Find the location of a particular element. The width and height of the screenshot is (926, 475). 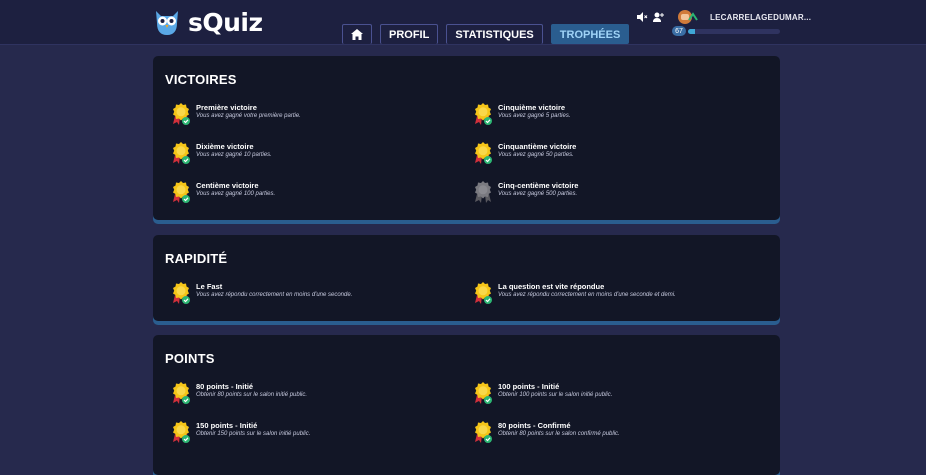

trophy-title: Cinquantième victoire is located at coordinates (537, 146).